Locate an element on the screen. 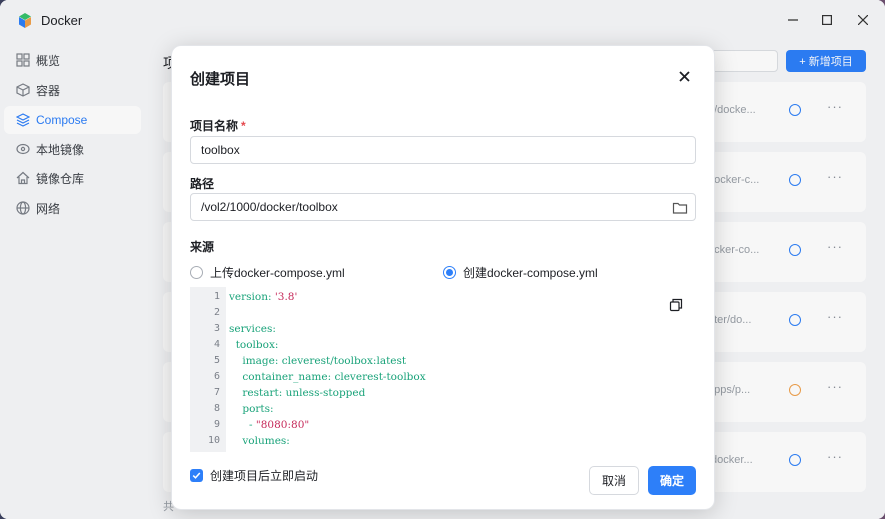 The image size is (885, 519). code-line: ports: is located at coordinates (251, 409).